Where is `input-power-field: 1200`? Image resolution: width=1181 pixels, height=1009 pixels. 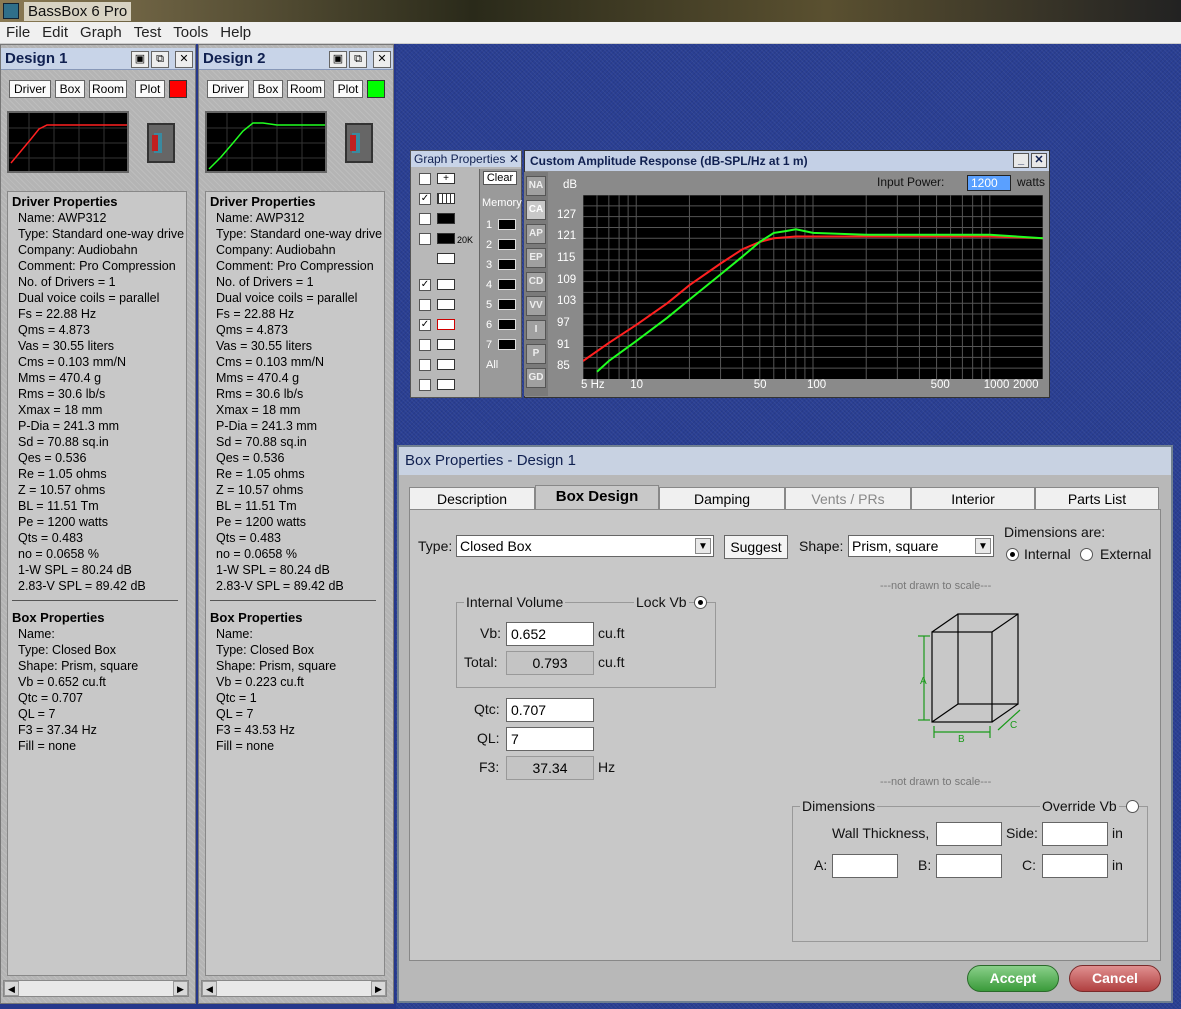
input-power-field: 1200 is located at coordinates (989, 183).